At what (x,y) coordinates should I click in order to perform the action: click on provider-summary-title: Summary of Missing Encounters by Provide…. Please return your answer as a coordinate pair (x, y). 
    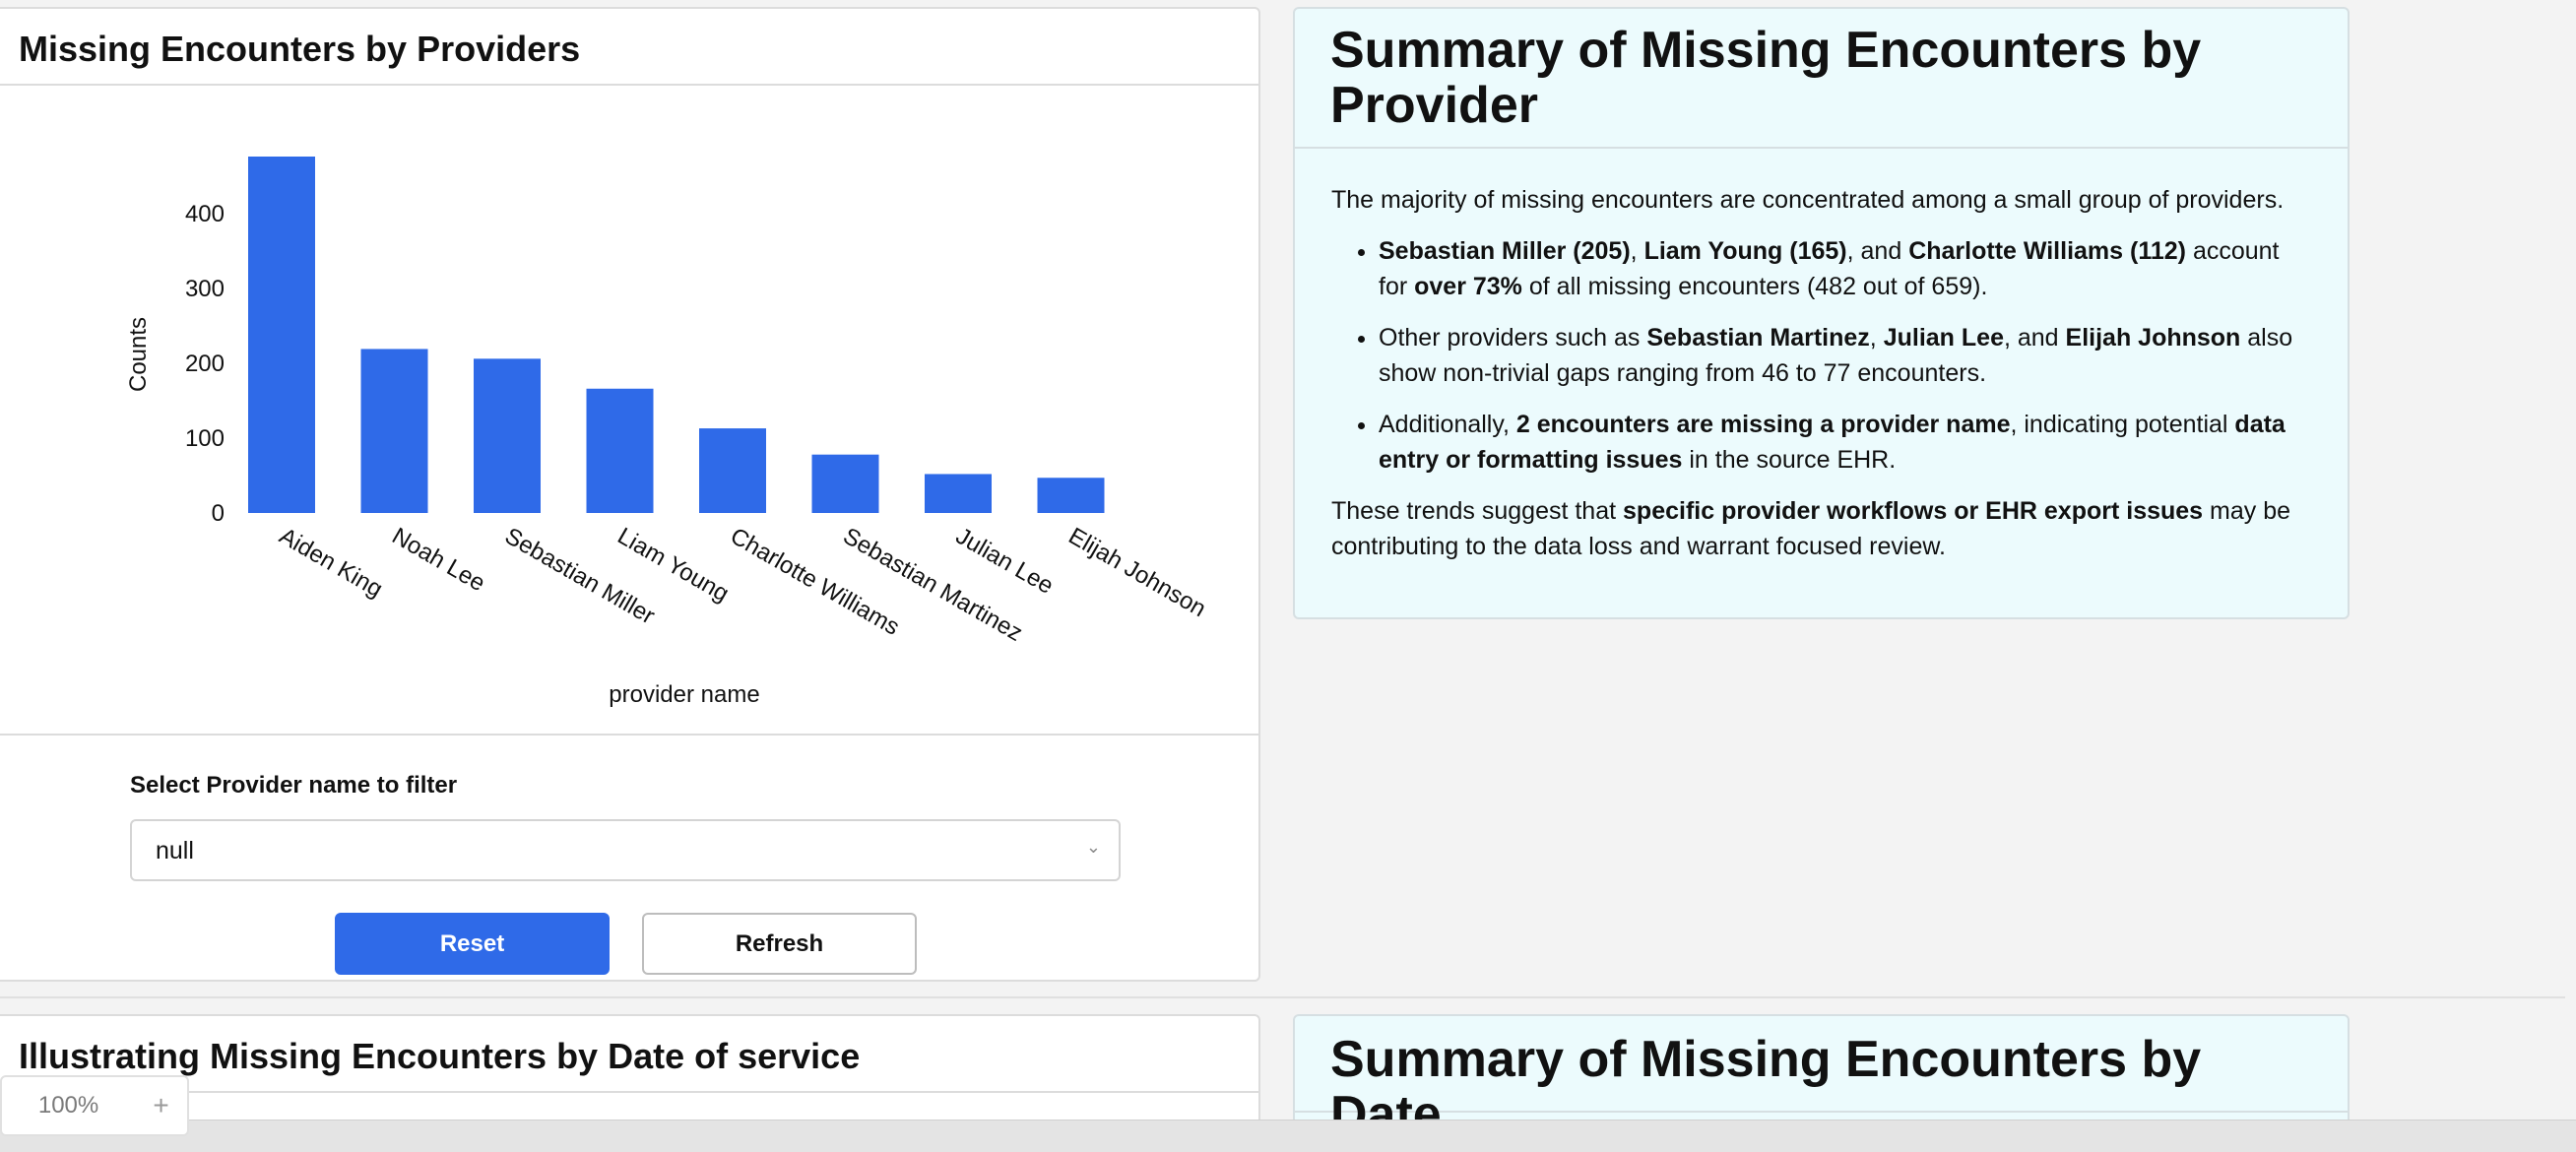
    Looking at the image, I should click on (1766, 78).